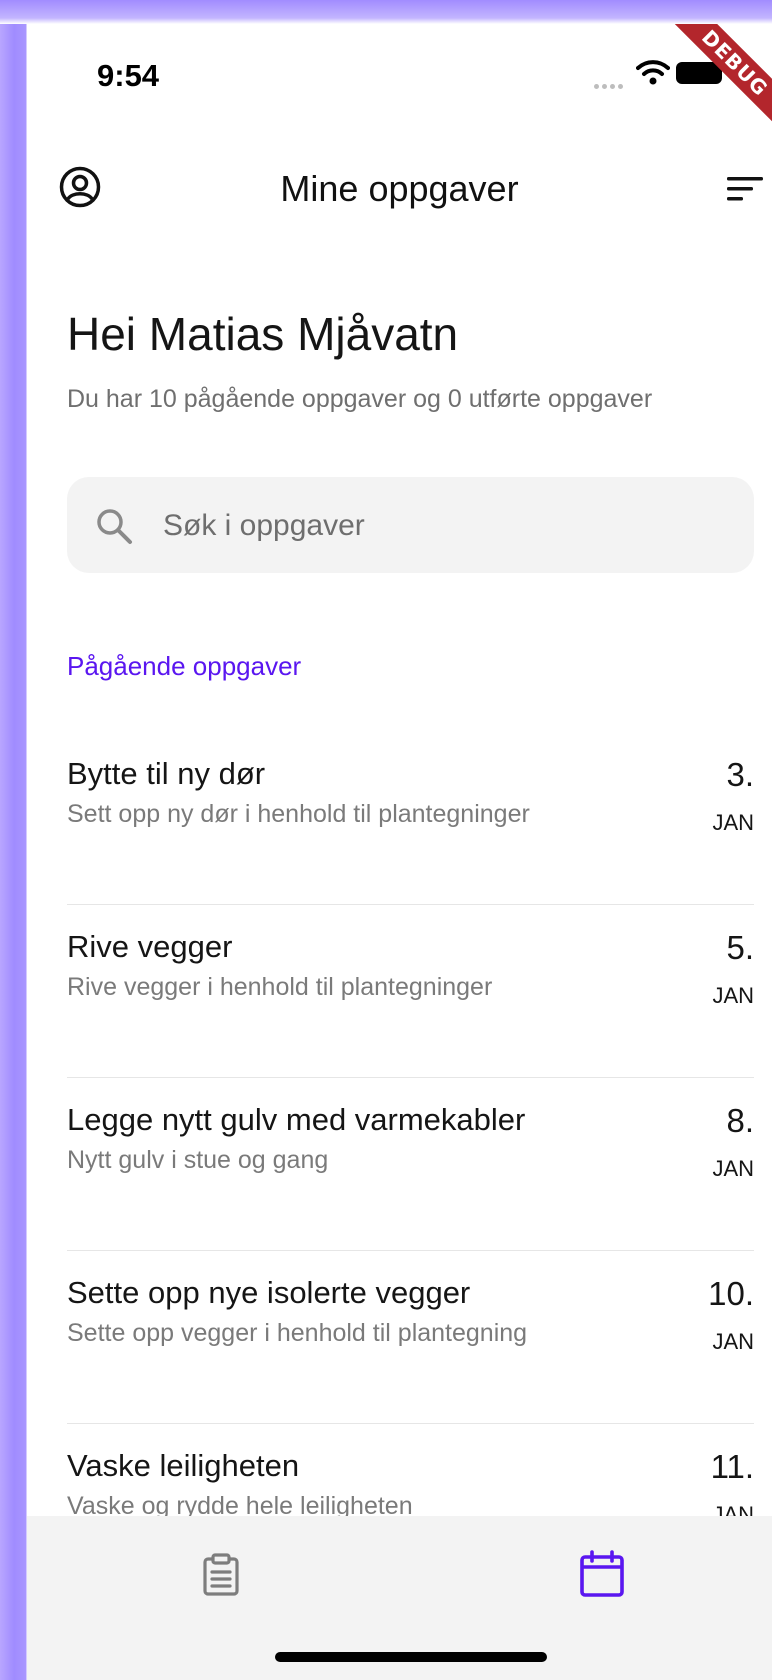  What do you see at coordinates (602, 1574) in the screenshot?
I see `calendar-icon` at bounding box center [602, 1574].